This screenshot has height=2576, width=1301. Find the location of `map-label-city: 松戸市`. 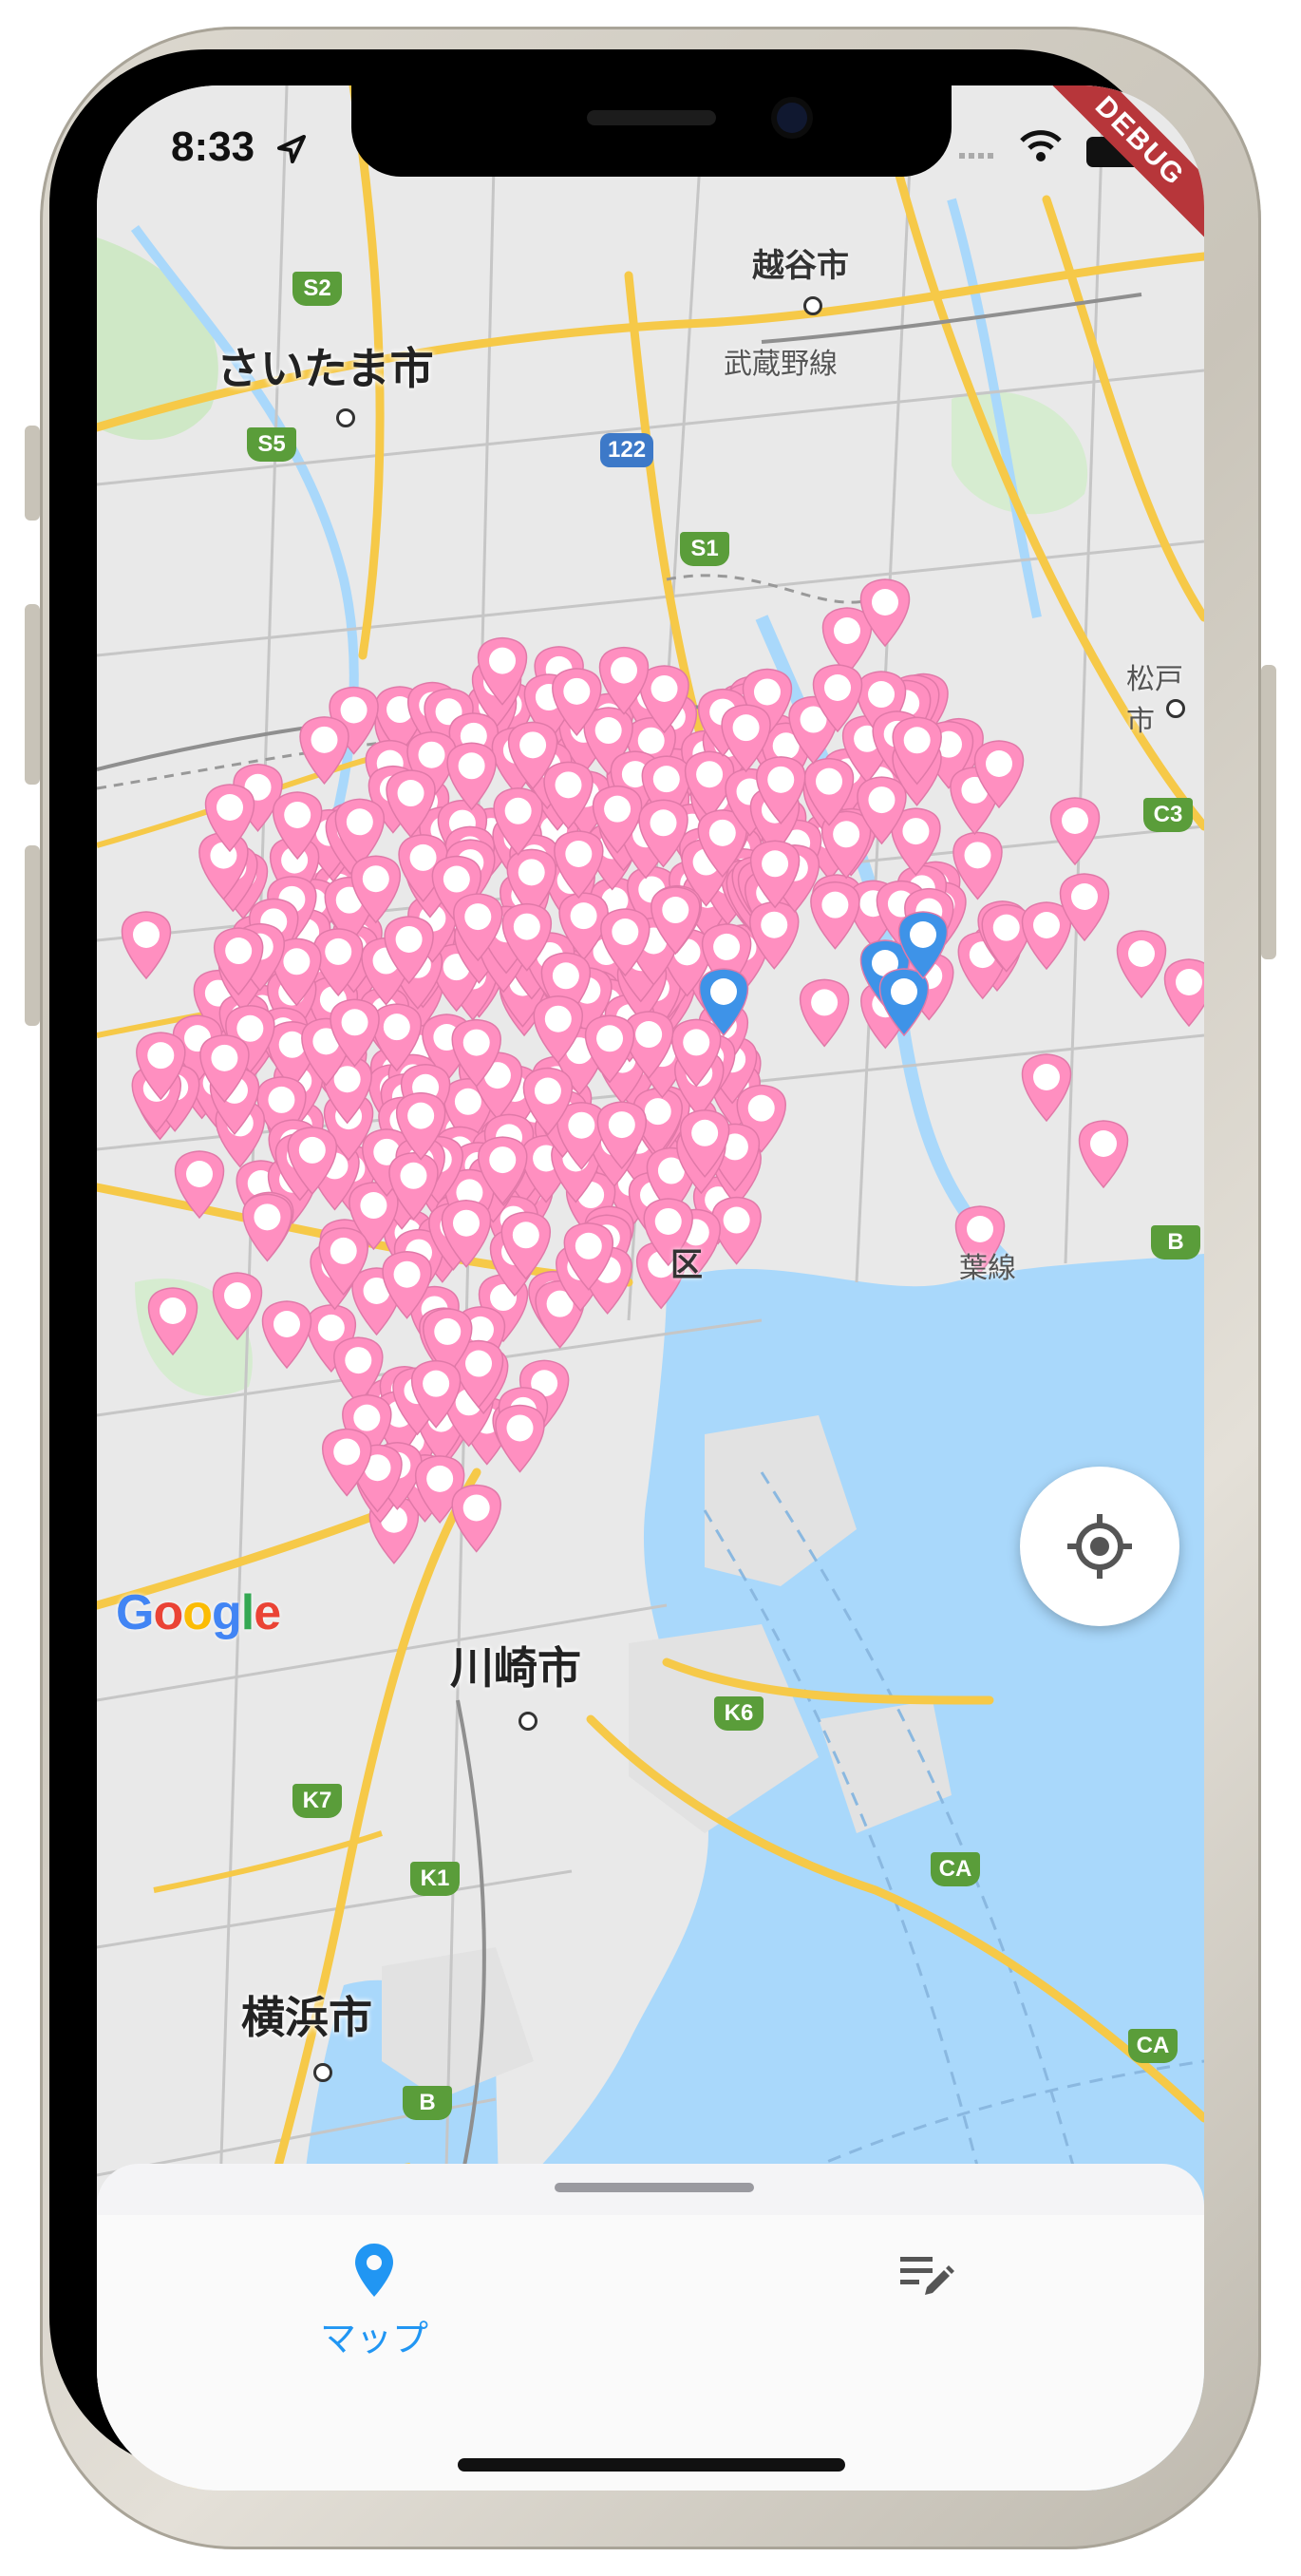

map-label-city: 松戸市 is located at coordinates (1154, 700).